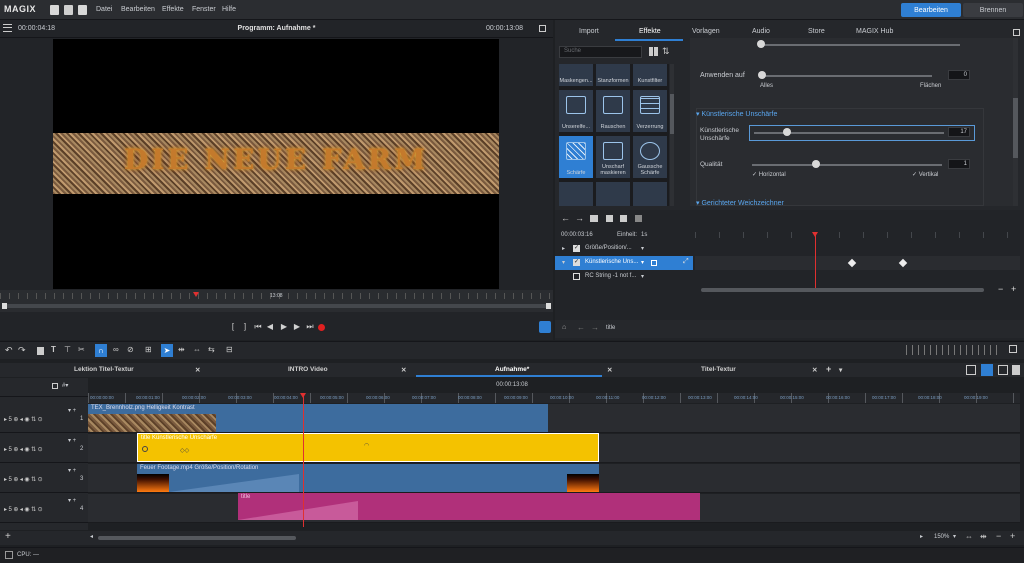  I want to click on effect-tile: Unscharf maskieren, so click(613, 157).